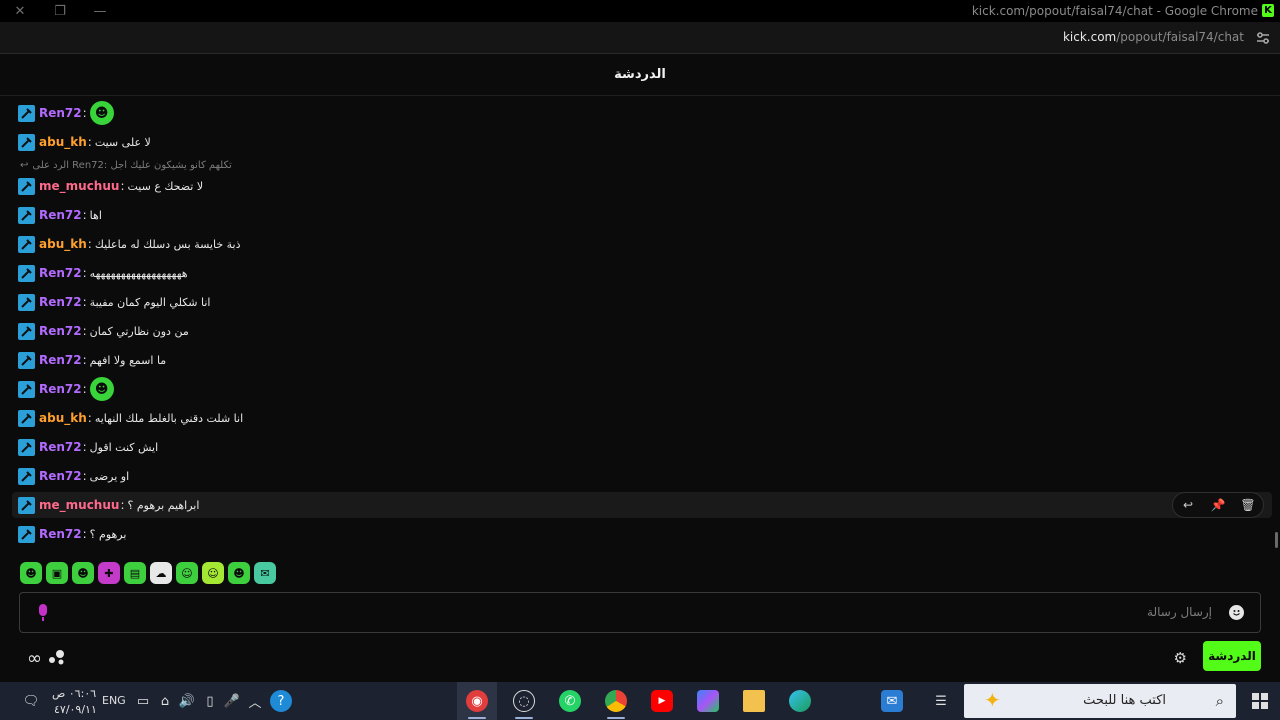  What do you see at coordinates (150, 302) in the screenshot?
I see `message-text: انا شكلي اليوم كمان مفيبة` at bounding box center [150, 302].